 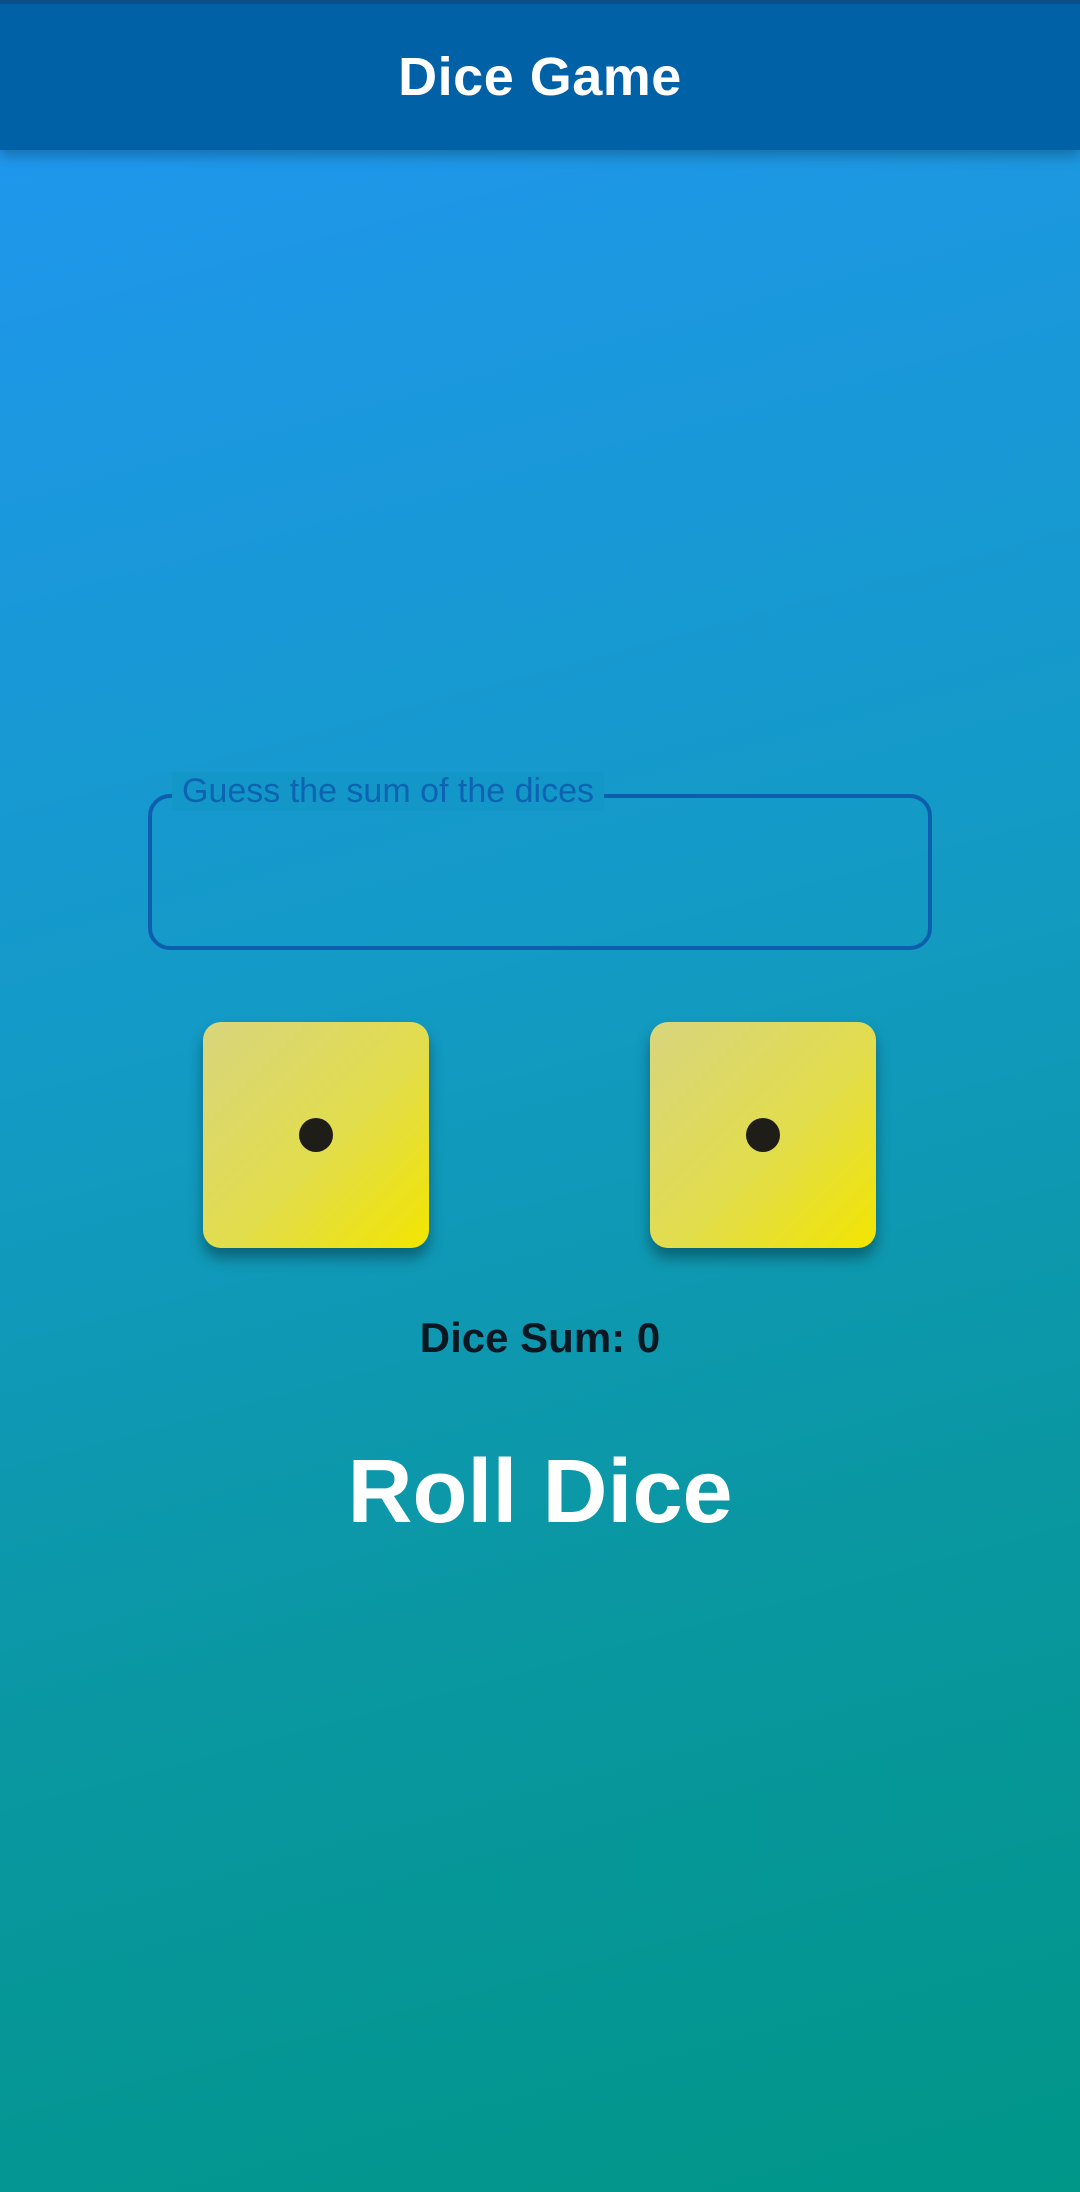 I want to click on roll-dice-button: Roll Dice, so click(x=540, y=1492).